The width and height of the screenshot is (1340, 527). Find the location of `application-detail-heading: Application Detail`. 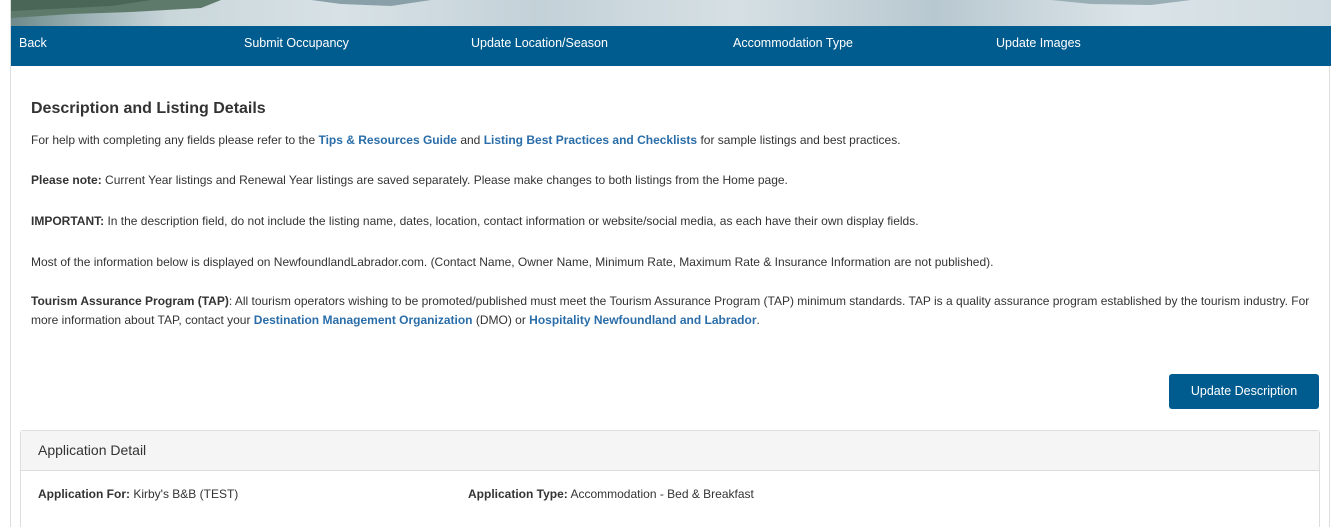

application-detail-heading: Application Detail is located at coordinates (670, 451).